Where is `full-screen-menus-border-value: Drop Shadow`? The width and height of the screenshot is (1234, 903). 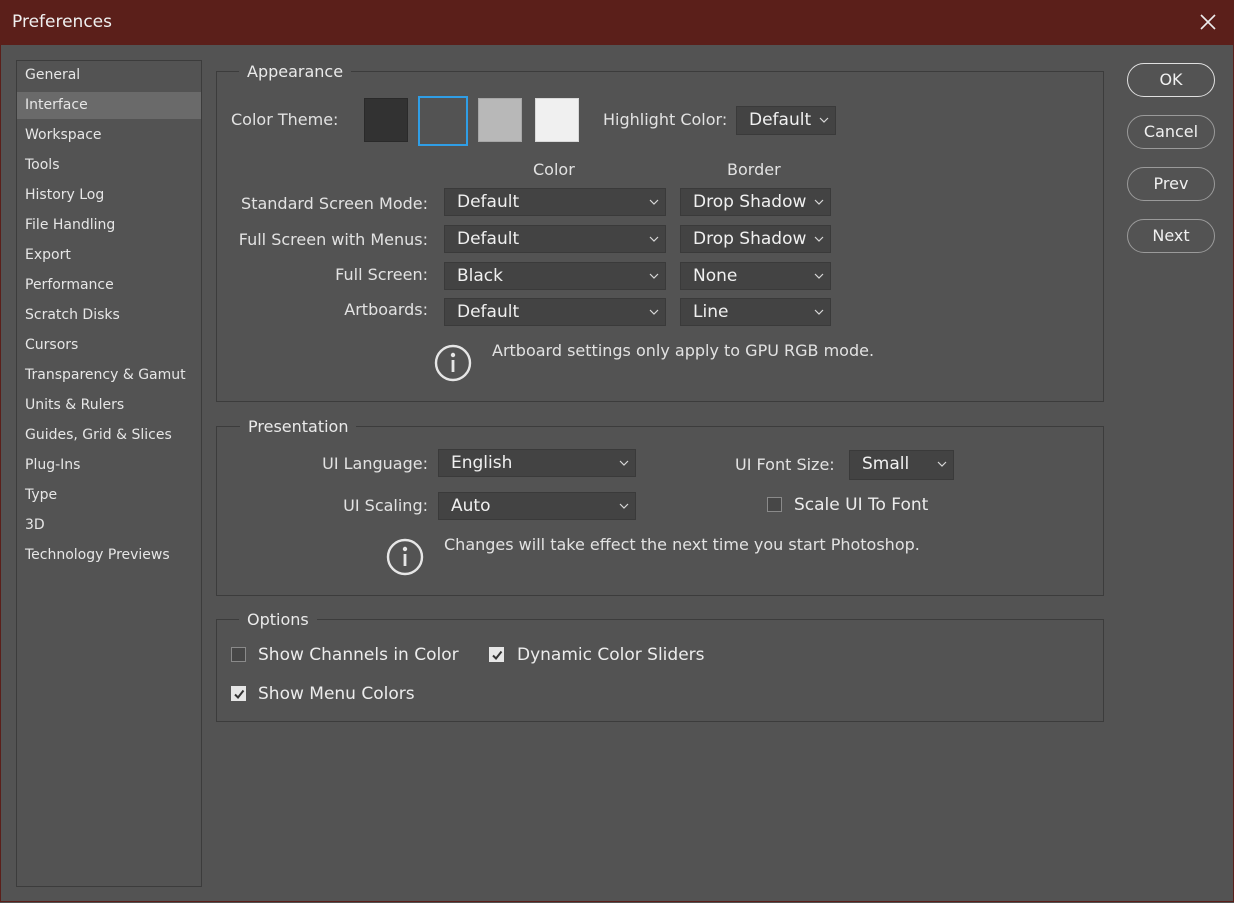
full-screen-menus-border-value: Drop Shadow is located at coordinates (750, 239).